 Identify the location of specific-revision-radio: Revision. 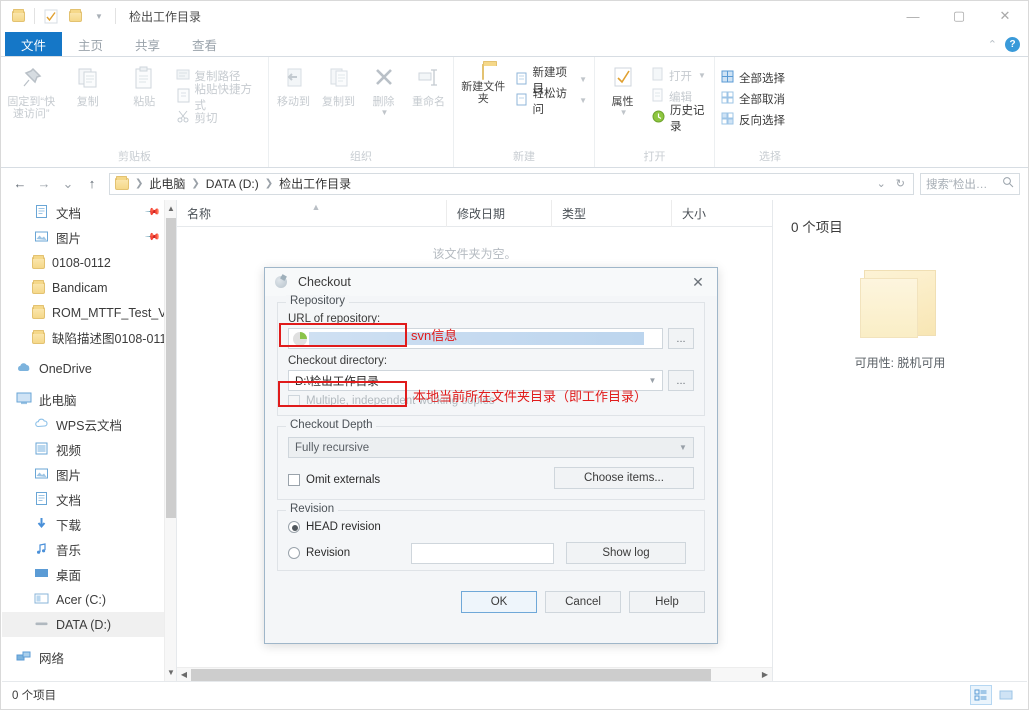
(349, 553).